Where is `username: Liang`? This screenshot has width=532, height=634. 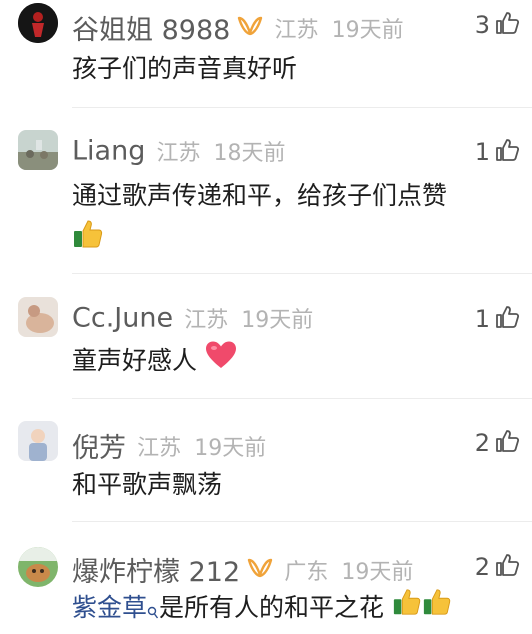 username: Liang is located at coordinates (108, 151).